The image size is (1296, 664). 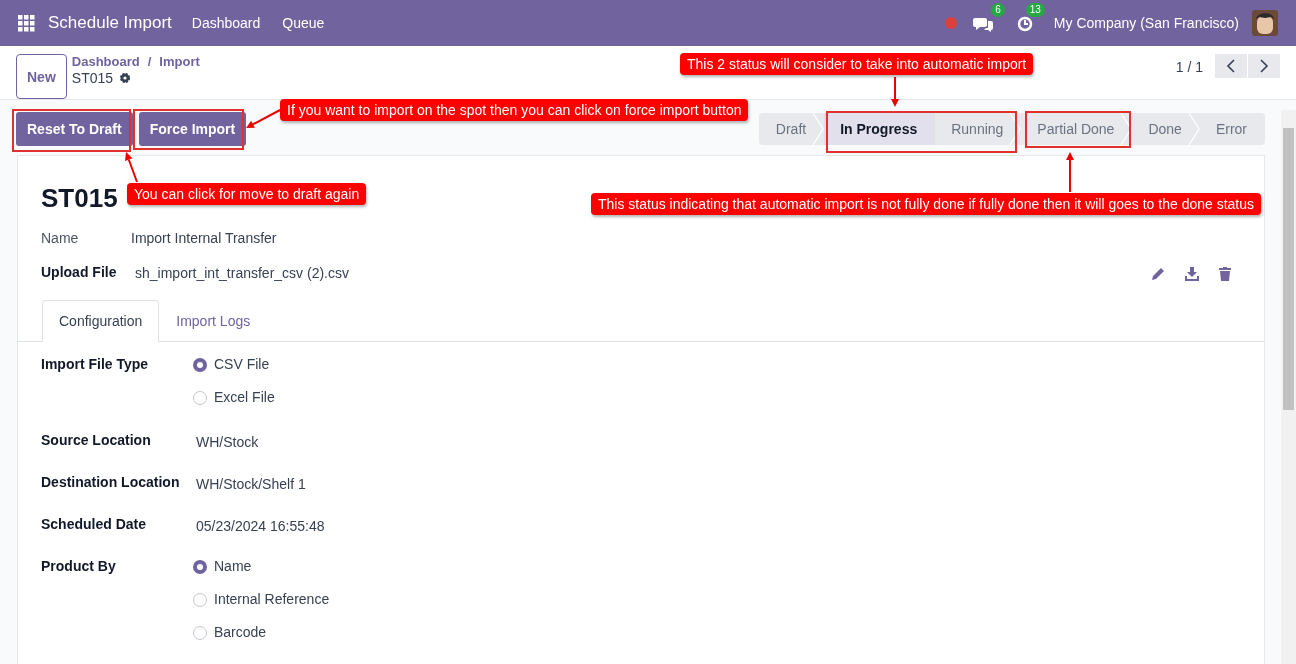 What do you see at coordinates (791, 129) in the screenshot?
I see `status-step: Draft` at bounding box center [791, 129].